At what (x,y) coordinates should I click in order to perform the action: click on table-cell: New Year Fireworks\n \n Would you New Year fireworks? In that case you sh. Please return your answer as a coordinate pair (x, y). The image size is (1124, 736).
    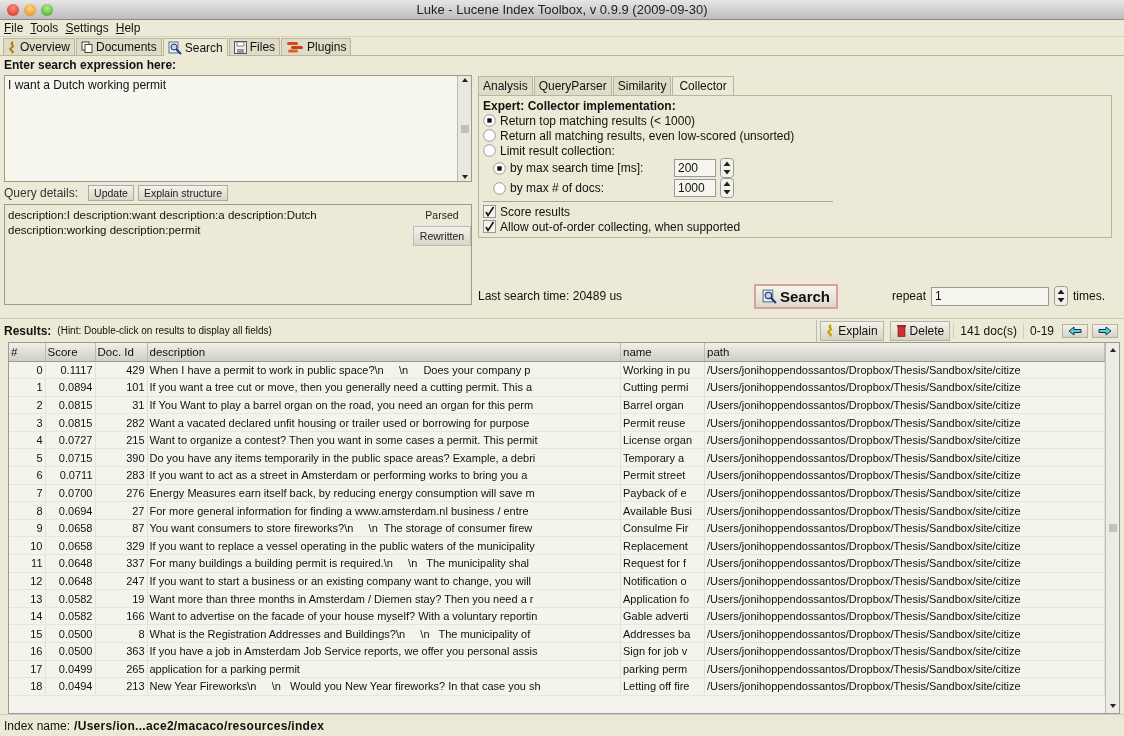
    Looking at the image, I should click on (345, 686).